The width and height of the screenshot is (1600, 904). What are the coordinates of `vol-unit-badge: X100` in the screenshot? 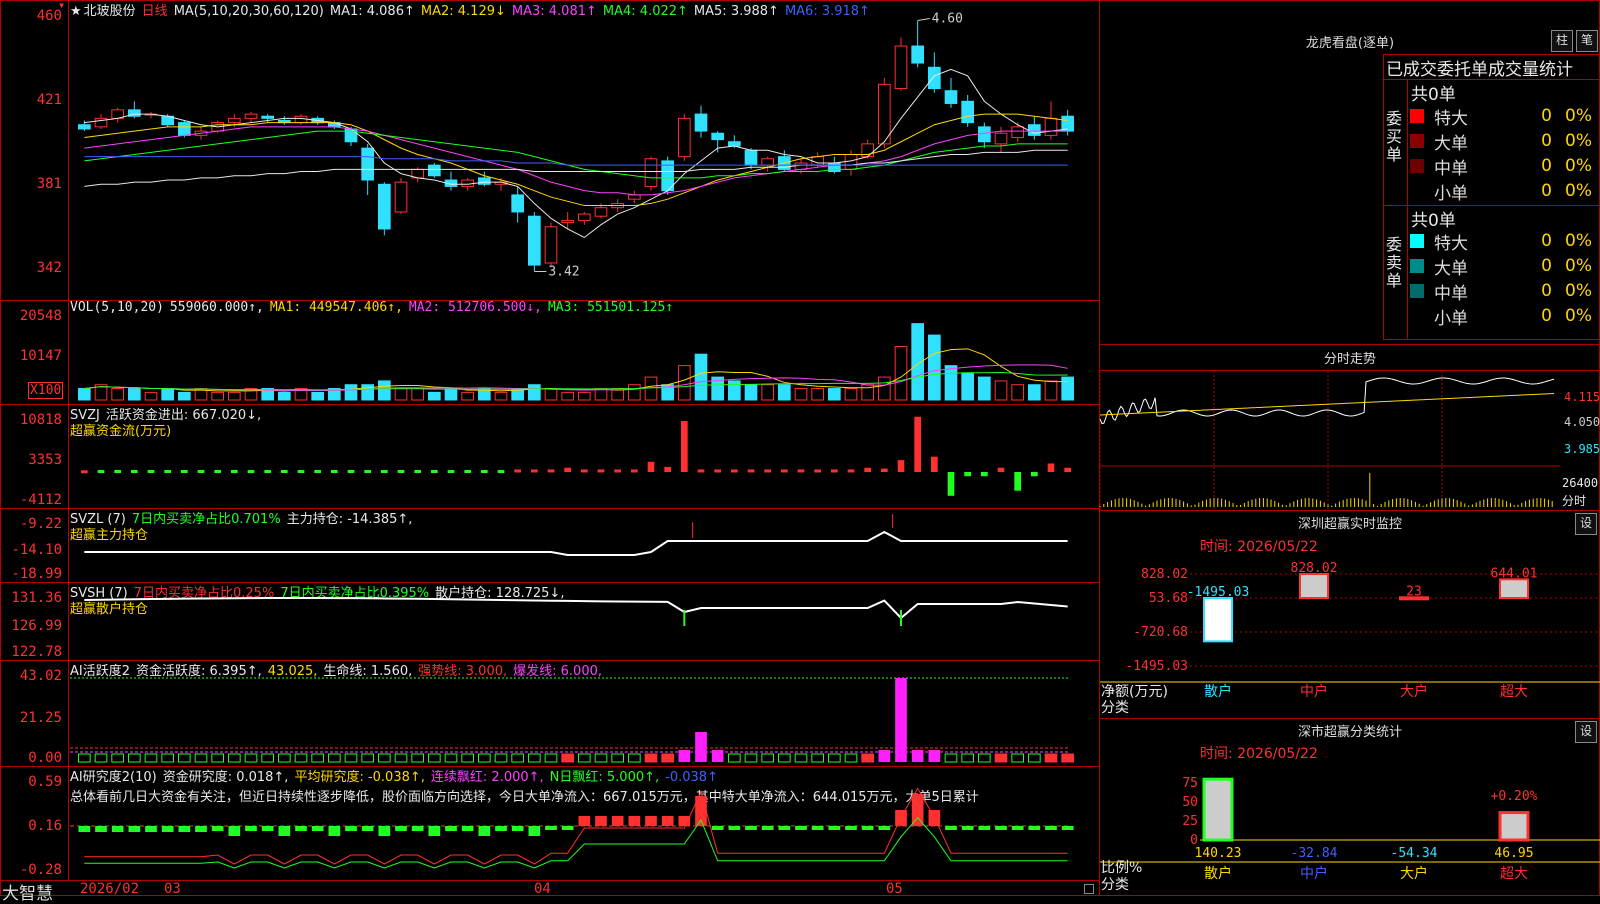 It's located at (46, 390).